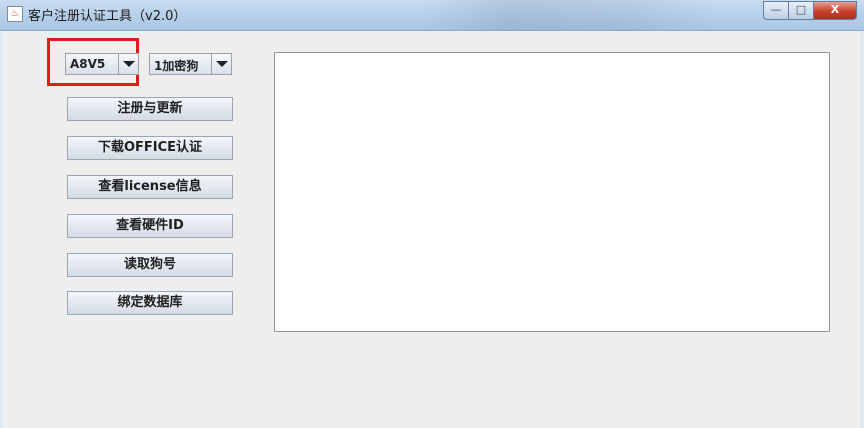  I want to click on minimize-button: —, so click(776, 10).